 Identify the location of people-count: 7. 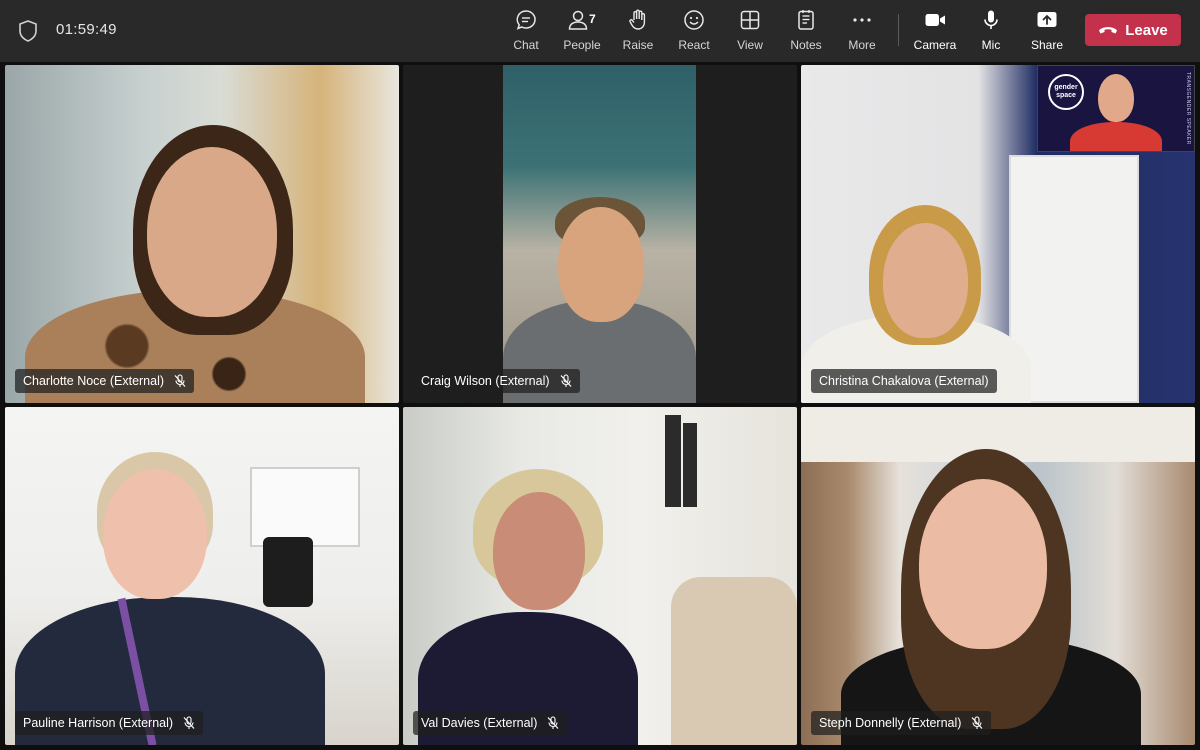
(592, 19).